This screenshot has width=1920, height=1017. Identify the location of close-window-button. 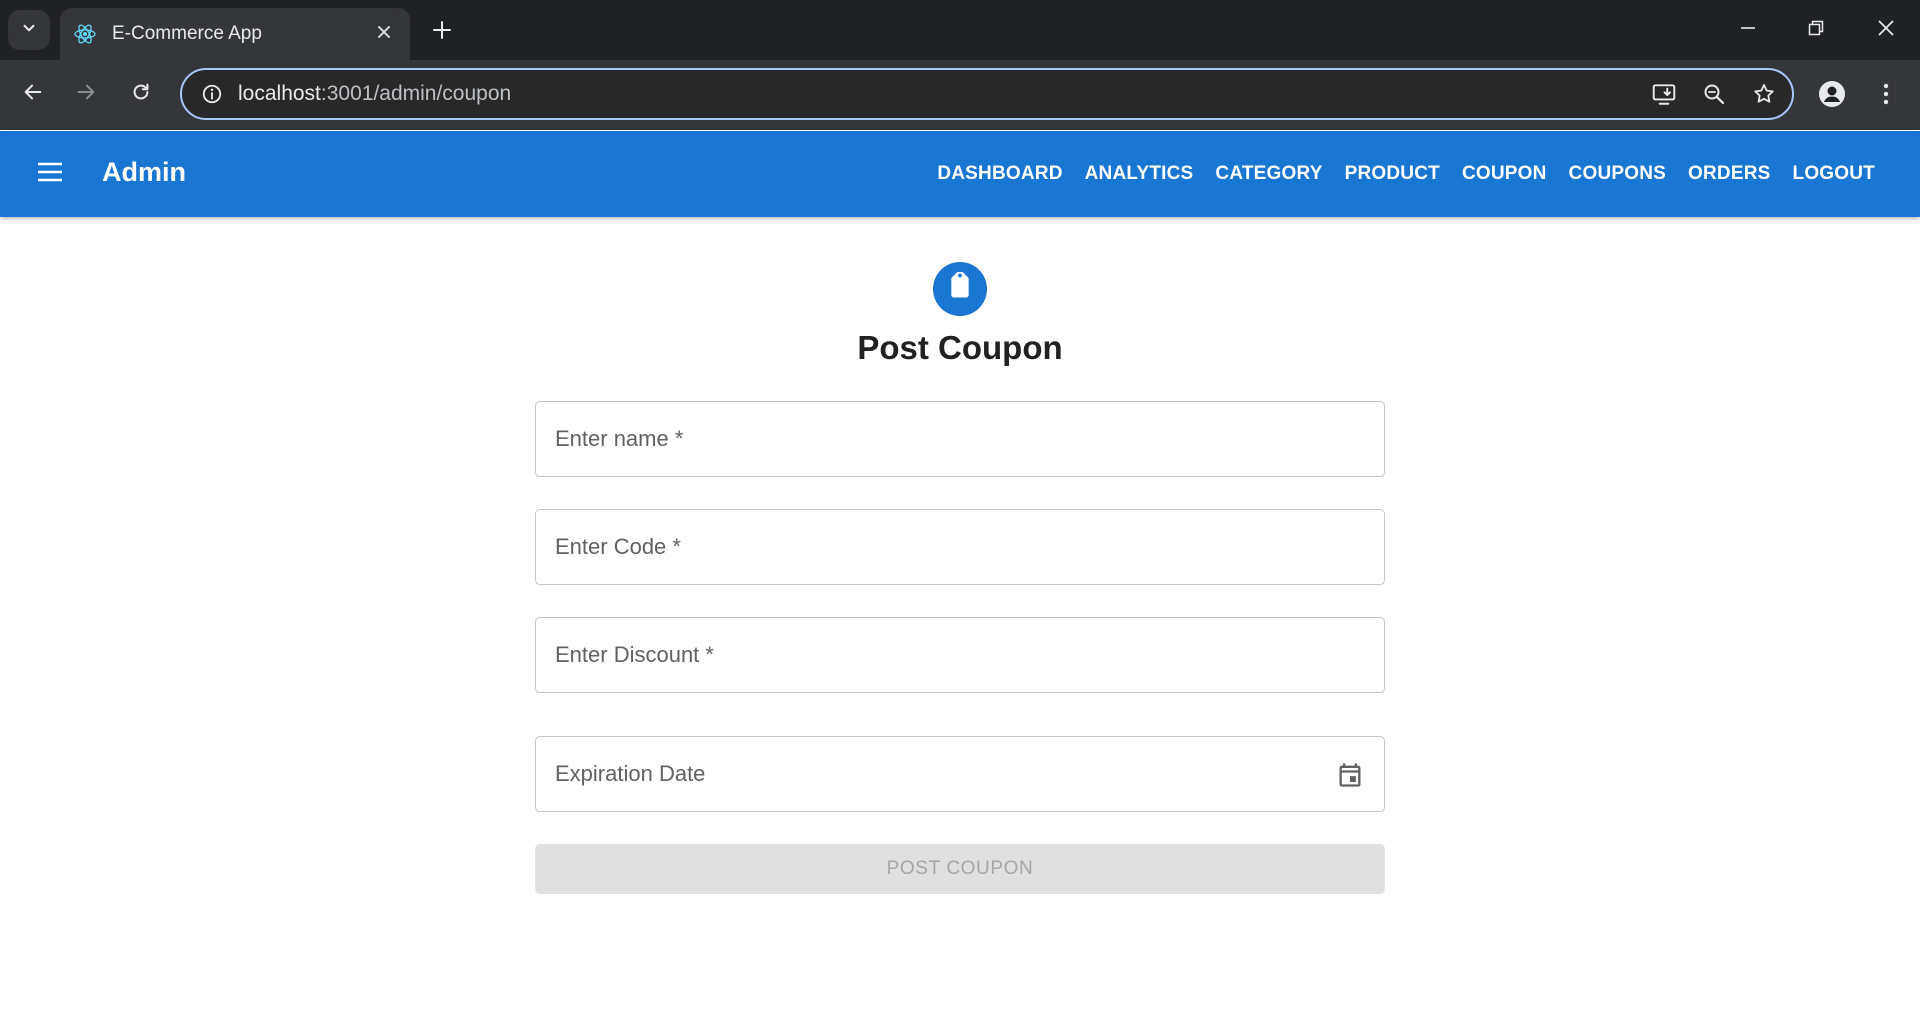
(1886, 30).